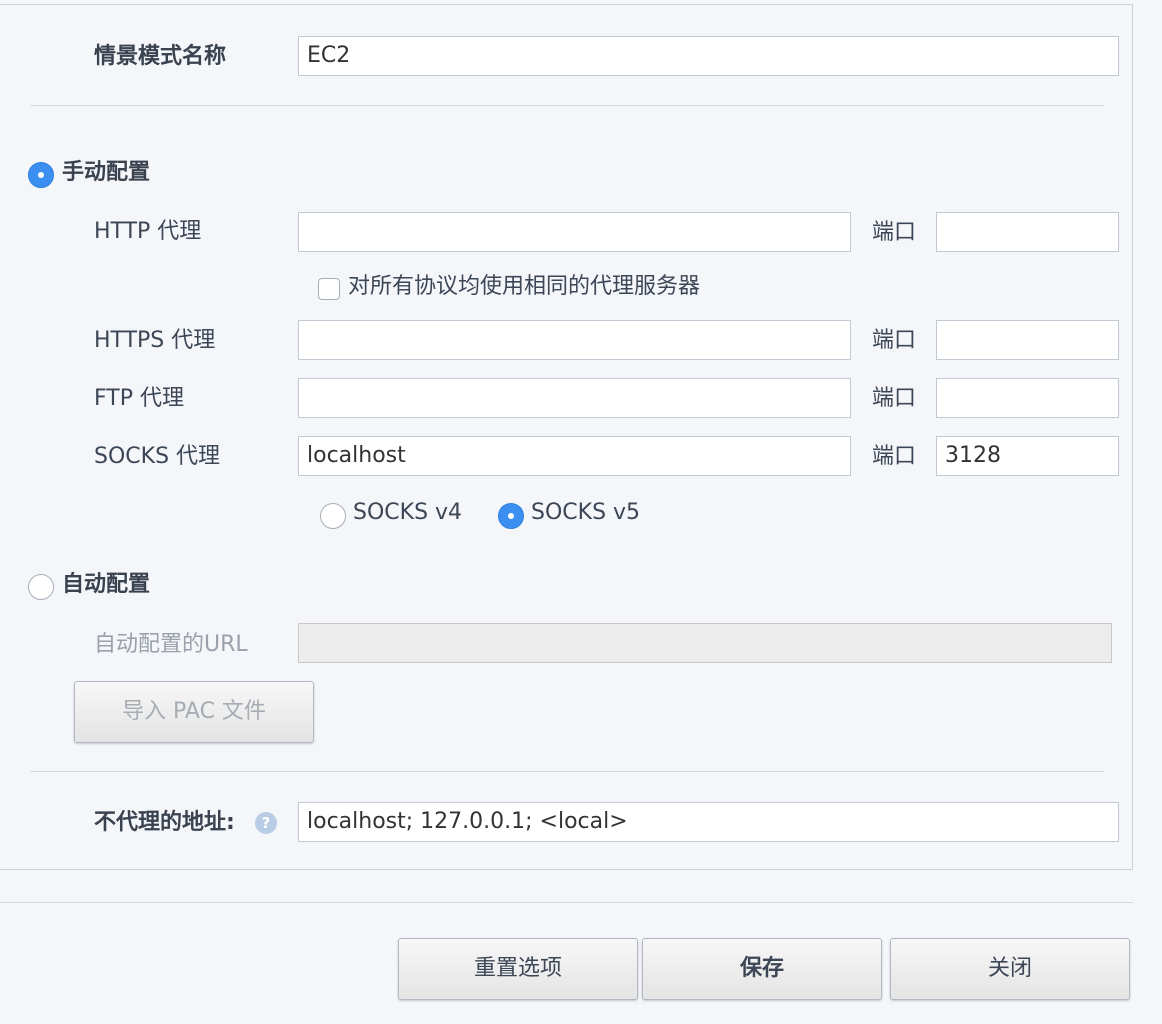  I want to click on socks-proxy-input: localhost, so click(574, 456).